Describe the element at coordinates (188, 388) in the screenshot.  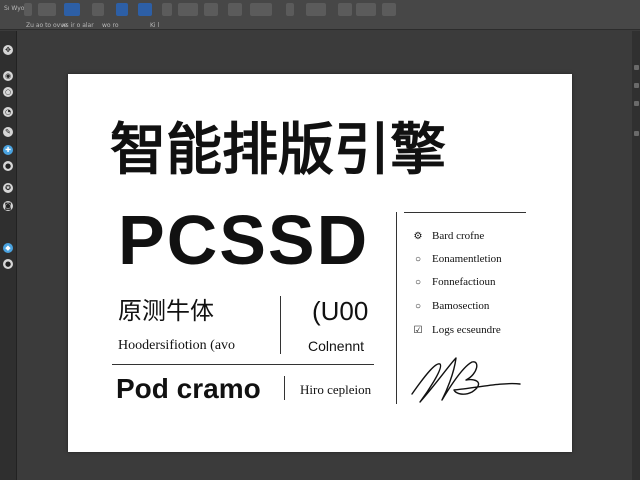
I see `big-word: Pod cramo` at that location.